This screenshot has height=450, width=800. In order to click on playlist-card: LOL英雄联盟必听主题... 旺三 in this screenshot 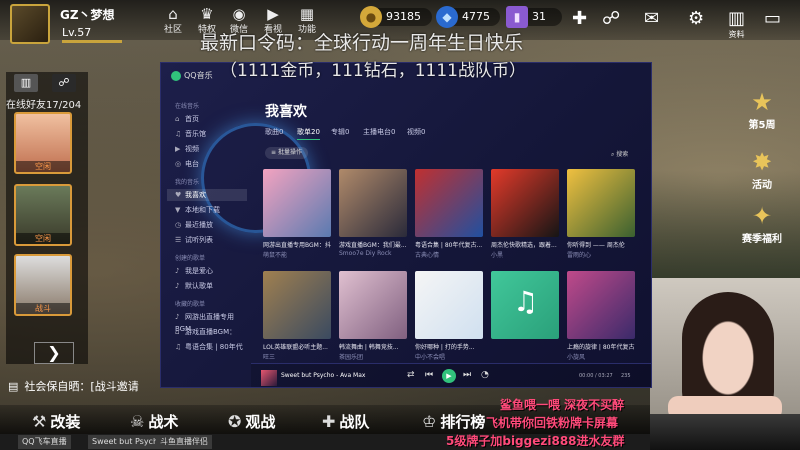, I will do `click(297, 316)`.